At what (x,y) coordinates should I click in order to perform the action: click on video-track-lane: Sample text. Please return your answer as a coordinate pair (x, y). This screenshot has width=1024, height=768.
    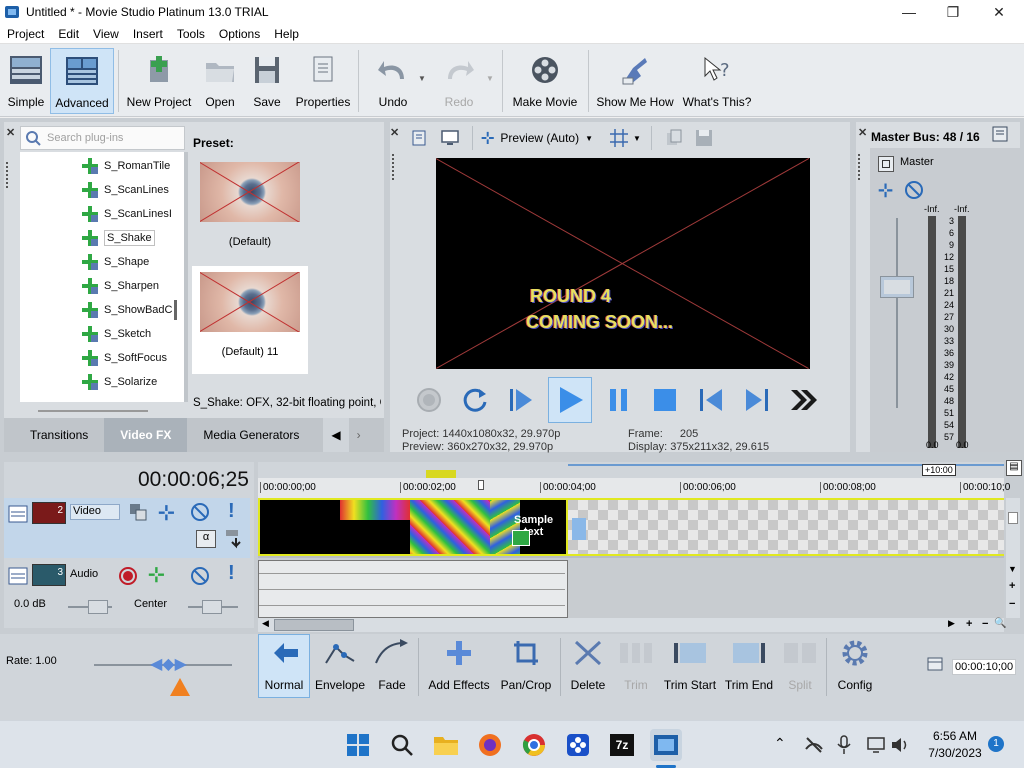
    Looking at the image, I should click on (631, 528).